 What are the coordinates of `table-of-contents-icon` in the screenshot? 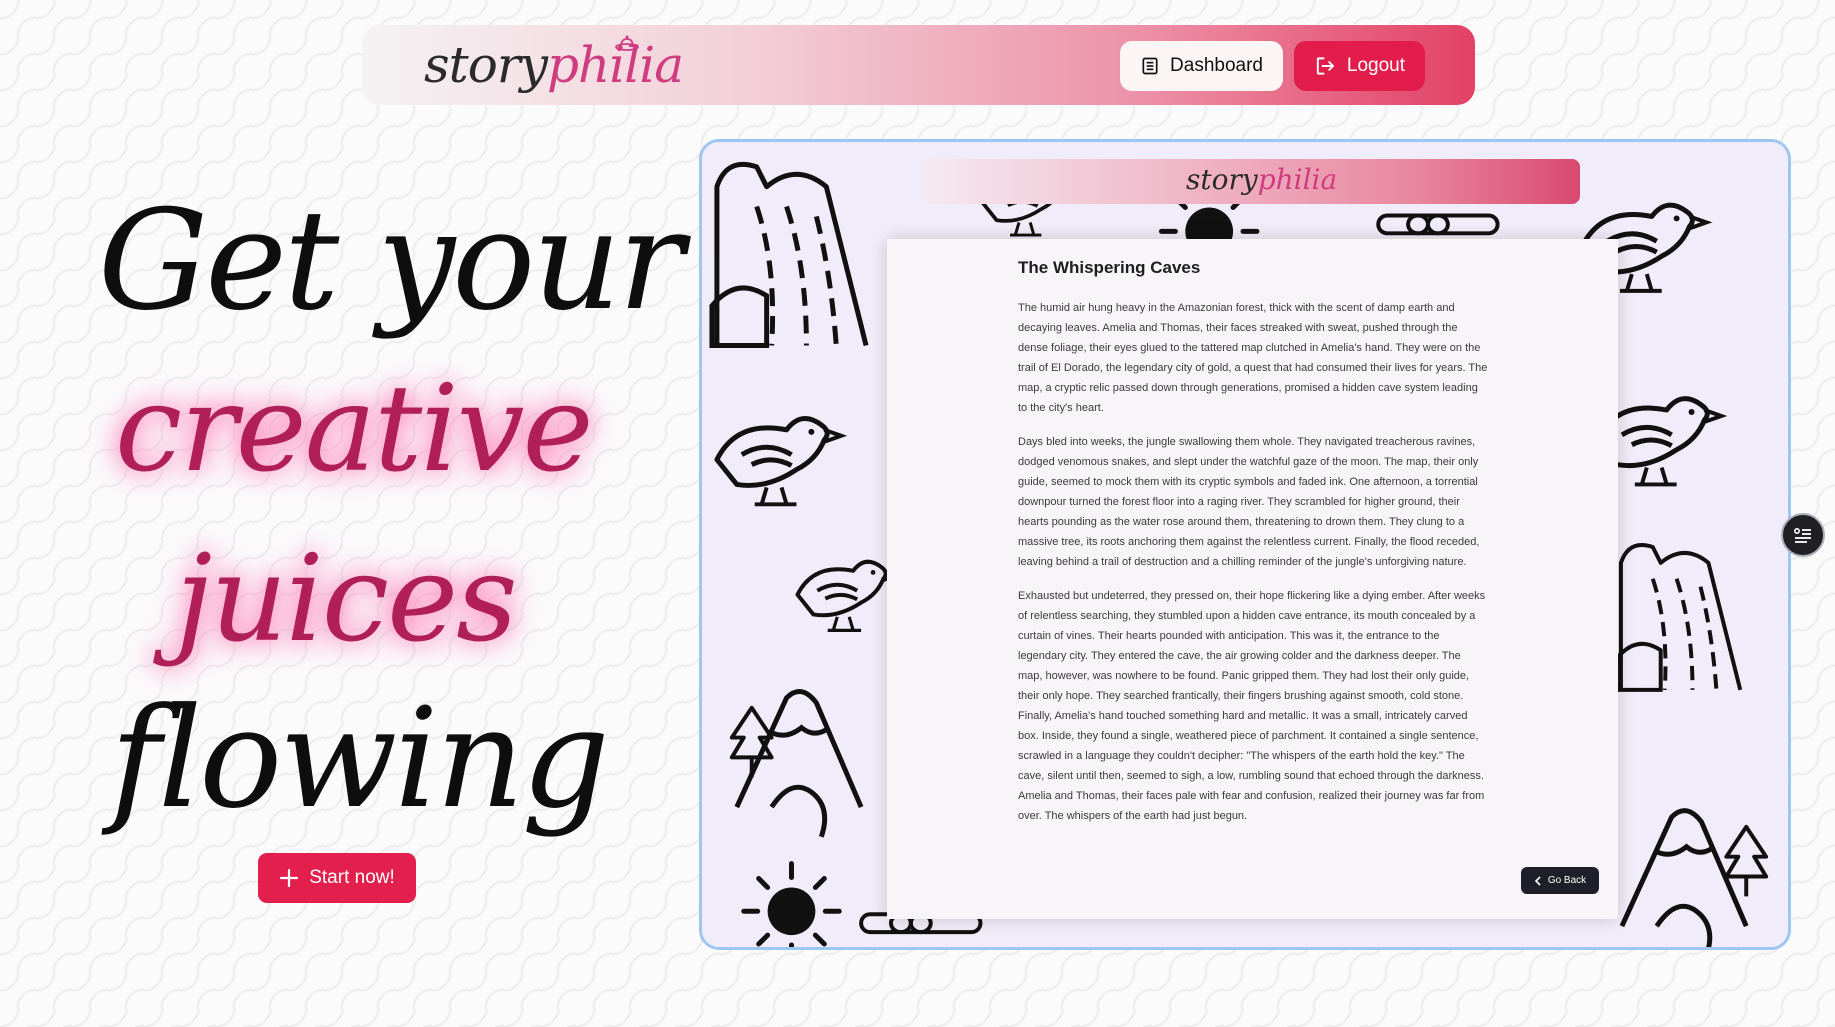 It's located at (1802, 535).